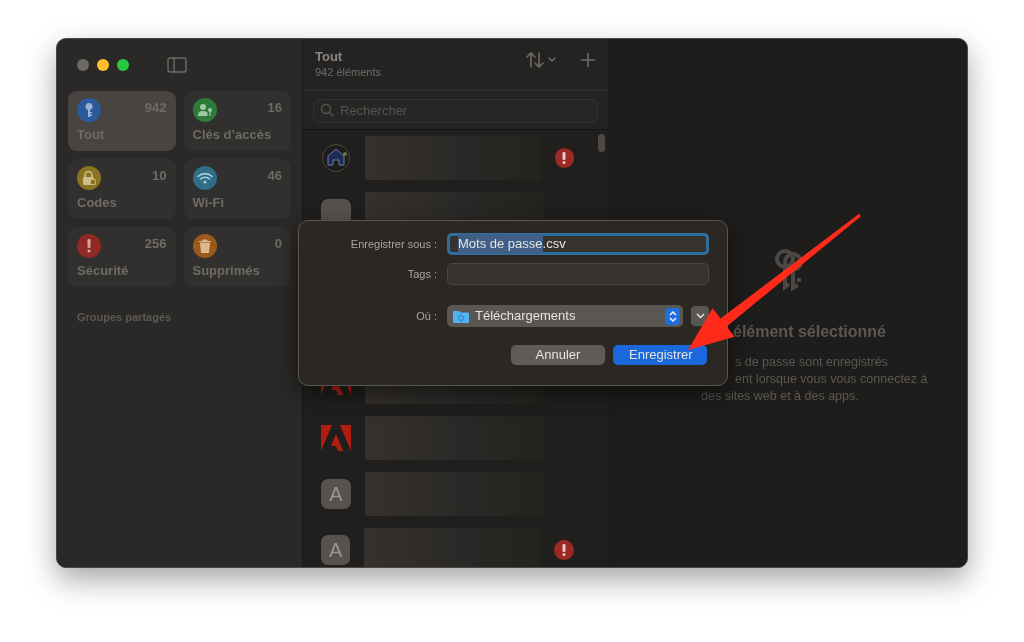 The width and height of the screenshot is (1024, 642). I want to click on folder-icon, so click(461, 316).